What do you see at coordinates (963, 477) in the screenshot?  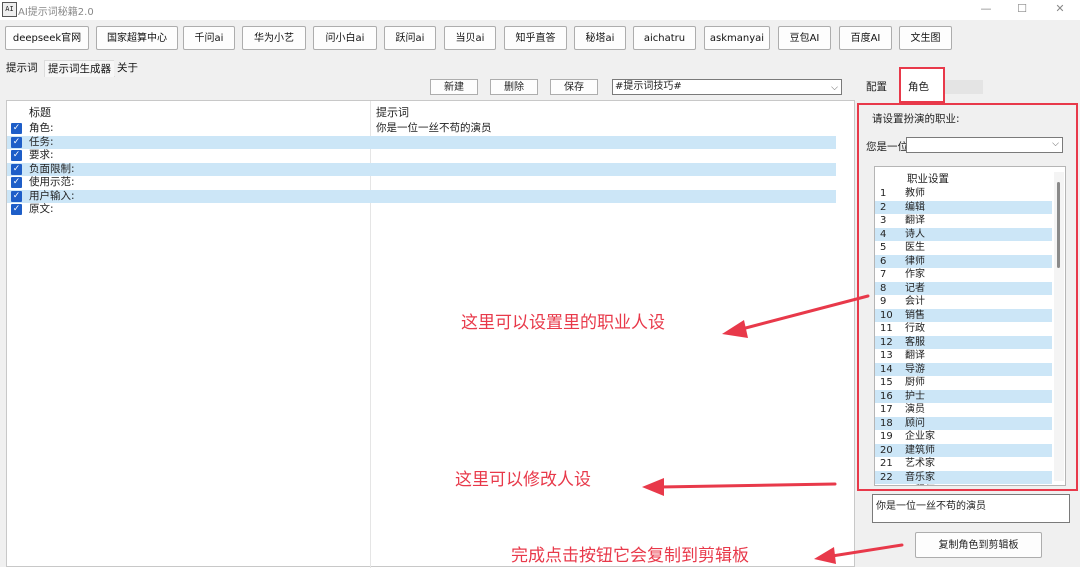 I see `job-list-item: 22 音乐家` at bounding box center [963, 477].